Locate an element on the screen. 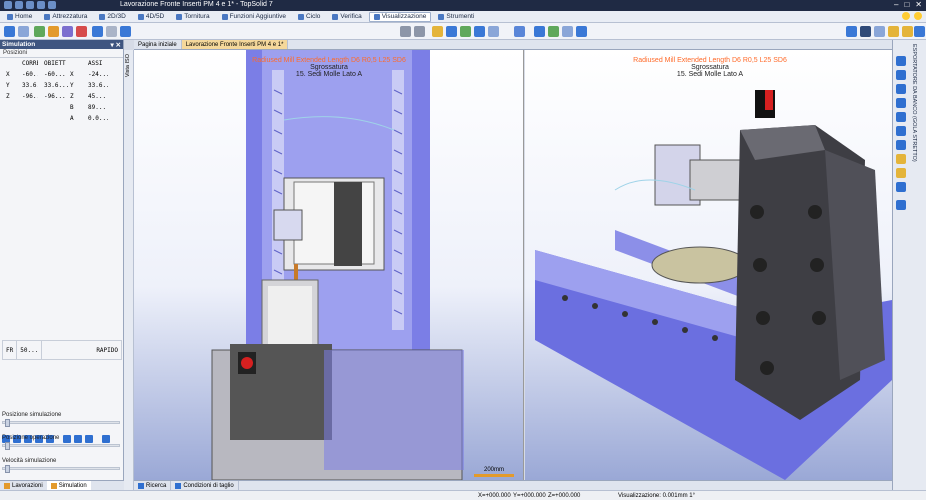 The height and width of the screenshot is (500, 926). positions-section: Posizioni is located at coordinates (61, 53).